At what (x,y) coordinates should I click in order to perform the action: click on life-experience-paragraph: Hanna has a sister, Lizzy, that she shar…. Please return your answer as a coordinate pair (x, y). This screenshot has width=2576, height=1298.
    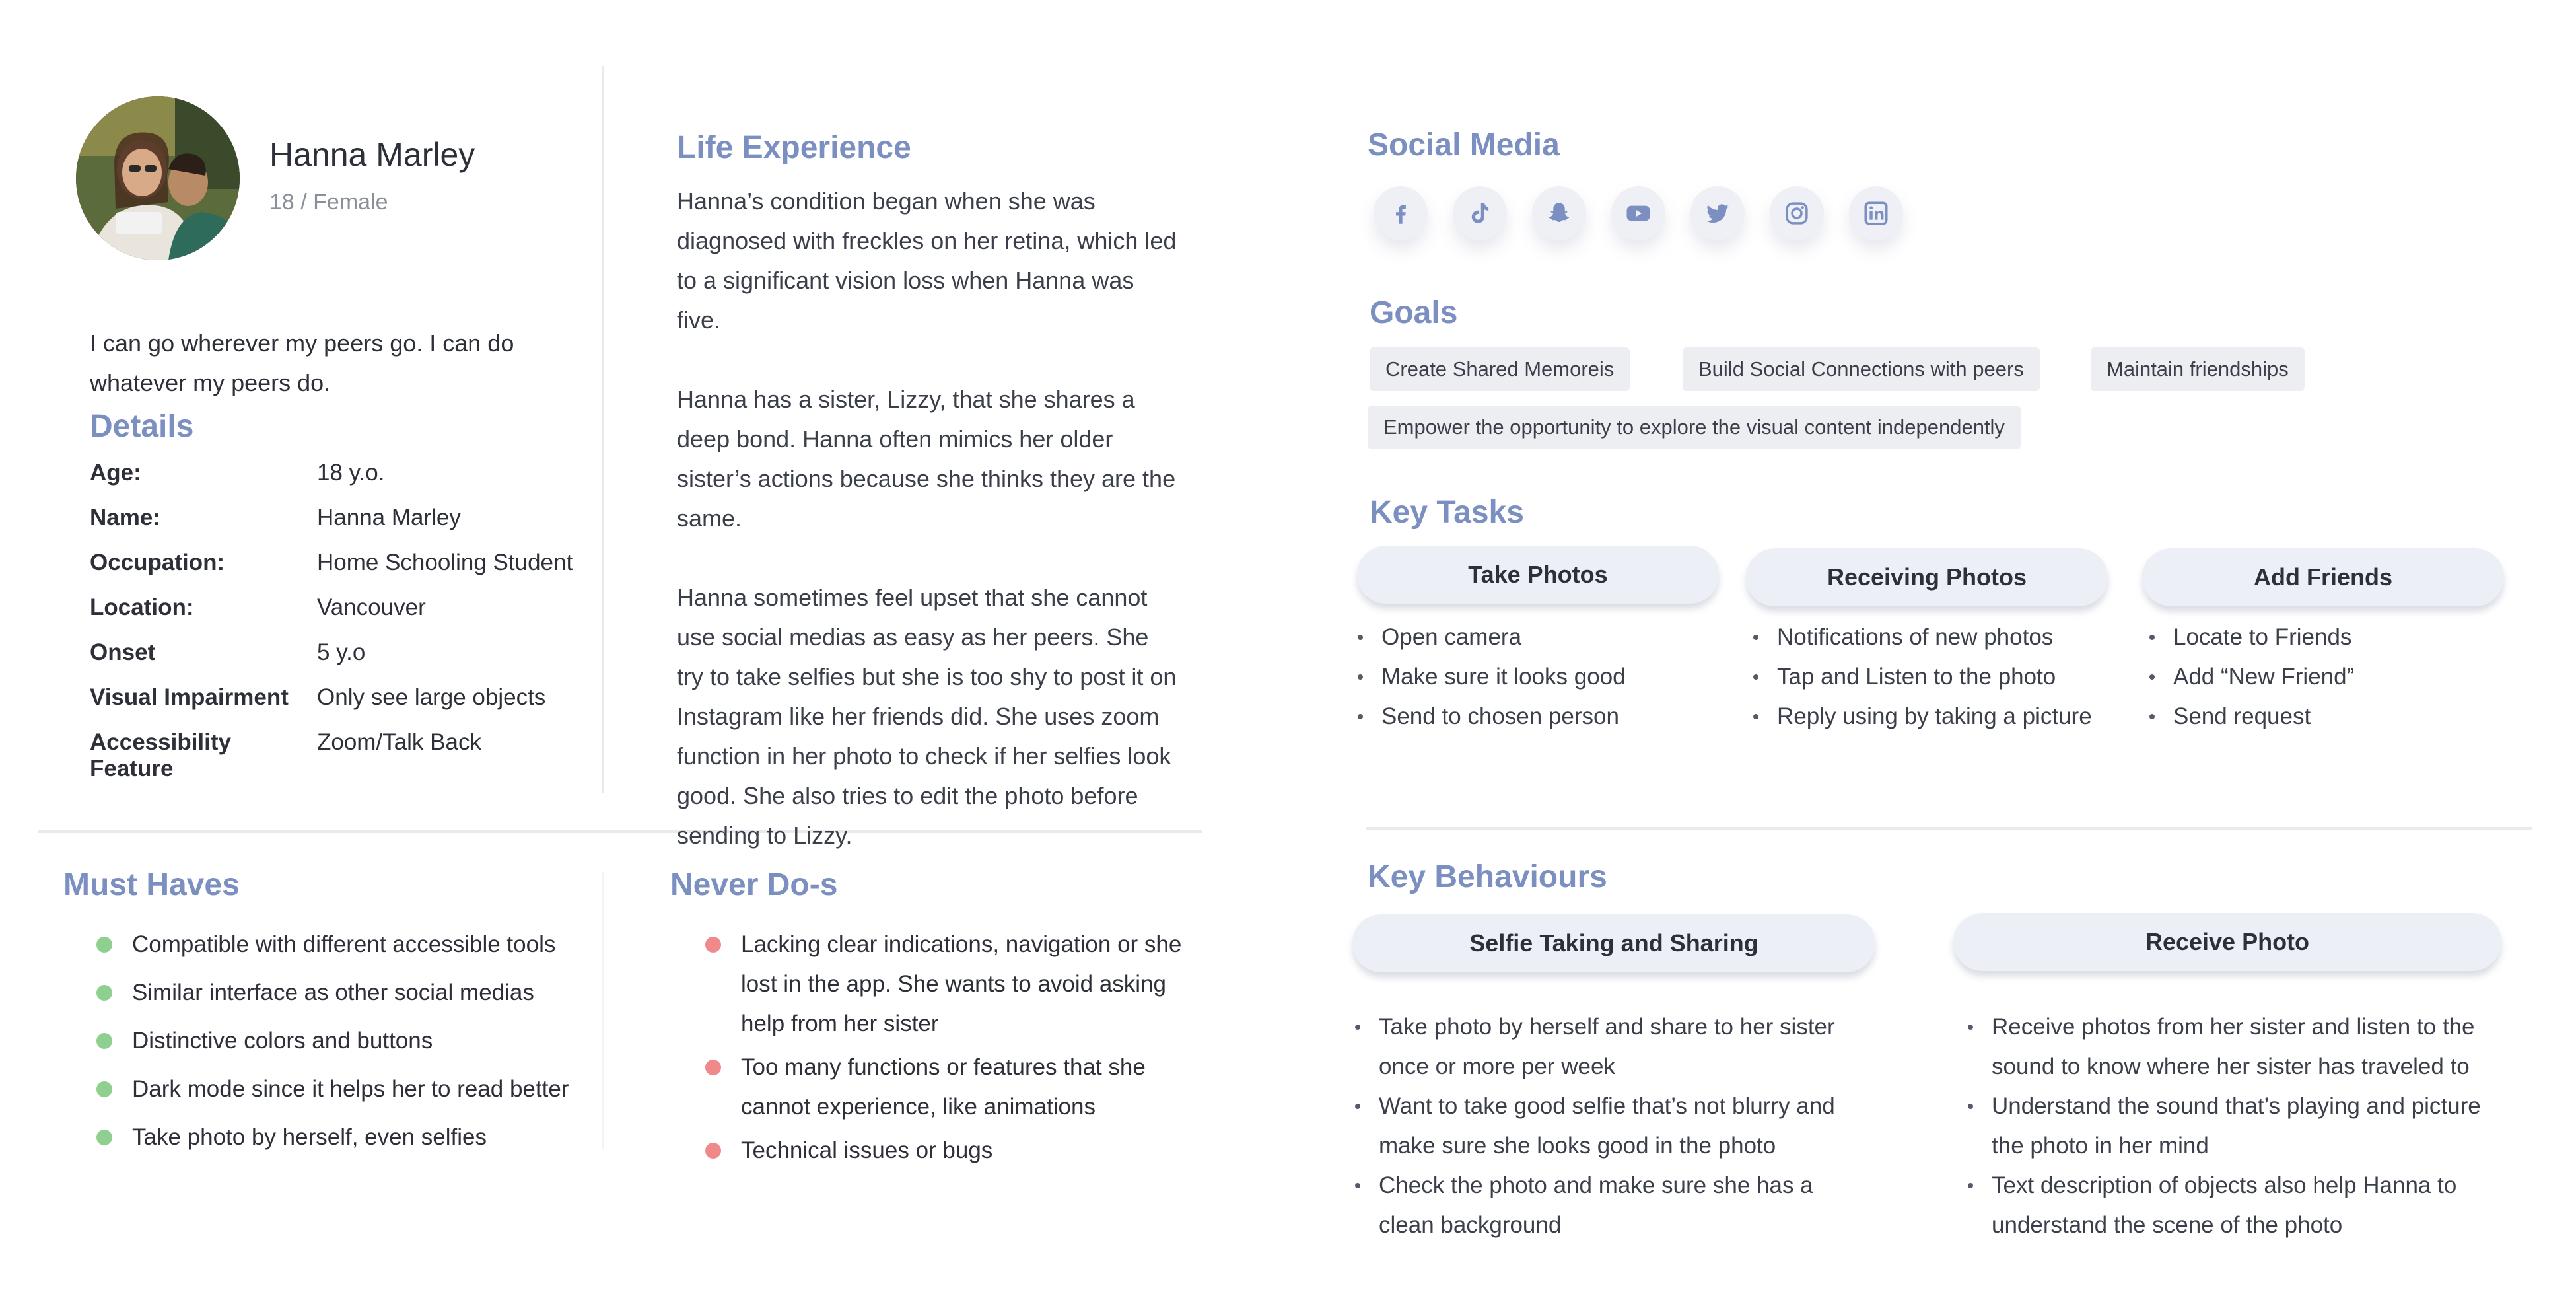
    Looking at the image, I should click on (927, 459).